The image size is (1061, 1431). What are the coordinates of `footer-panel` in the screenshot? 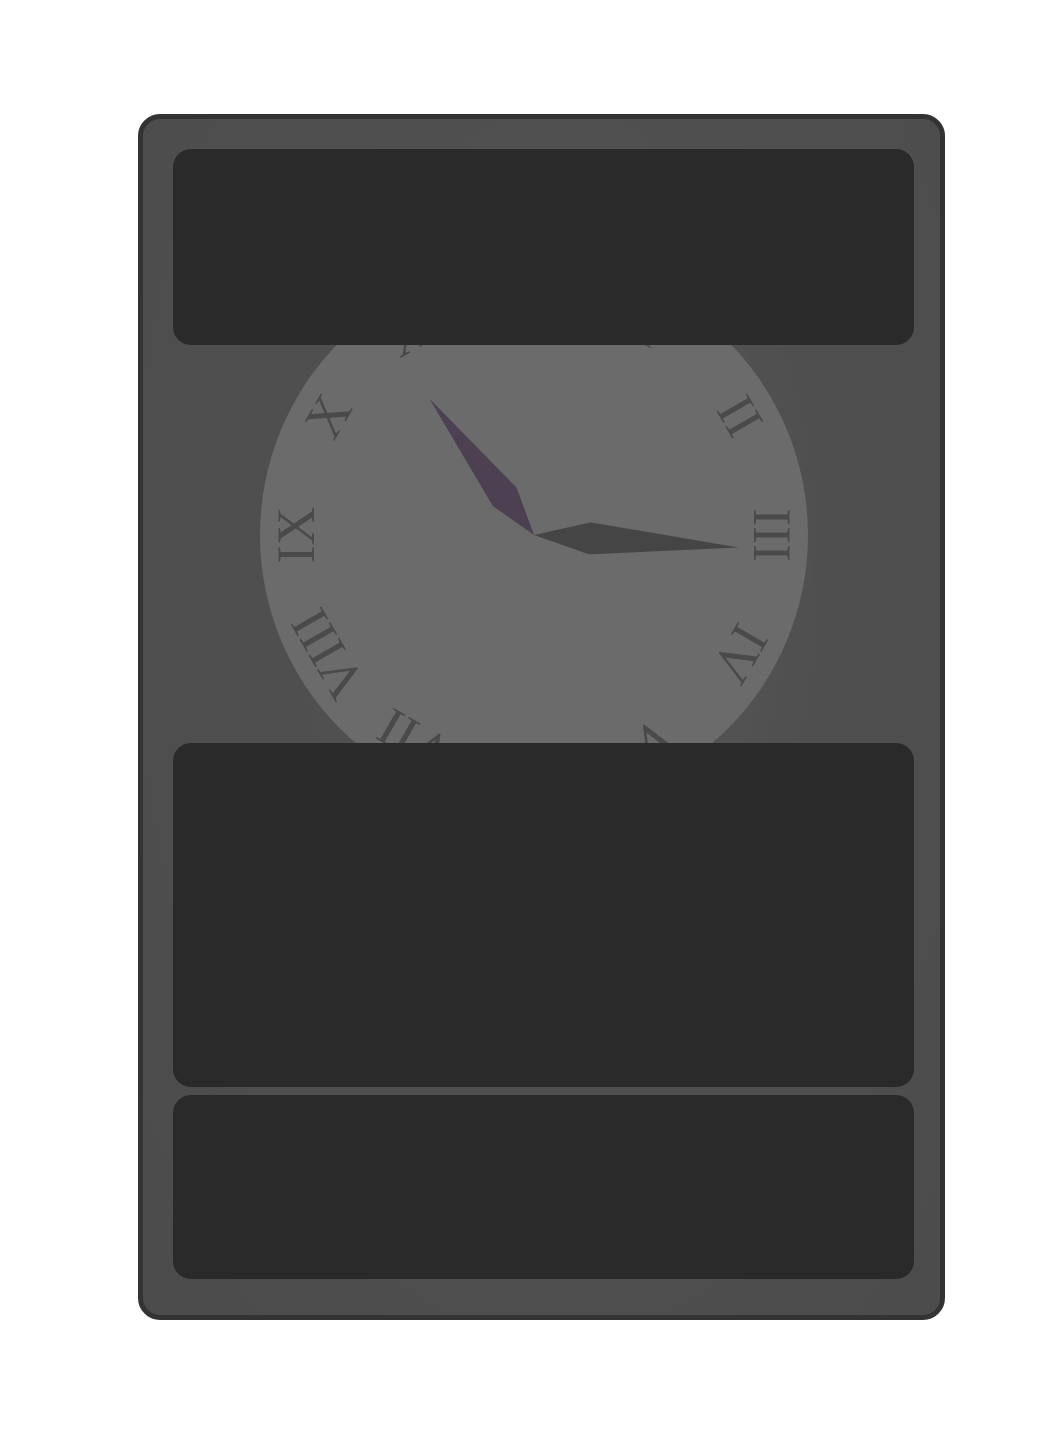 It's located at (543, 1187).